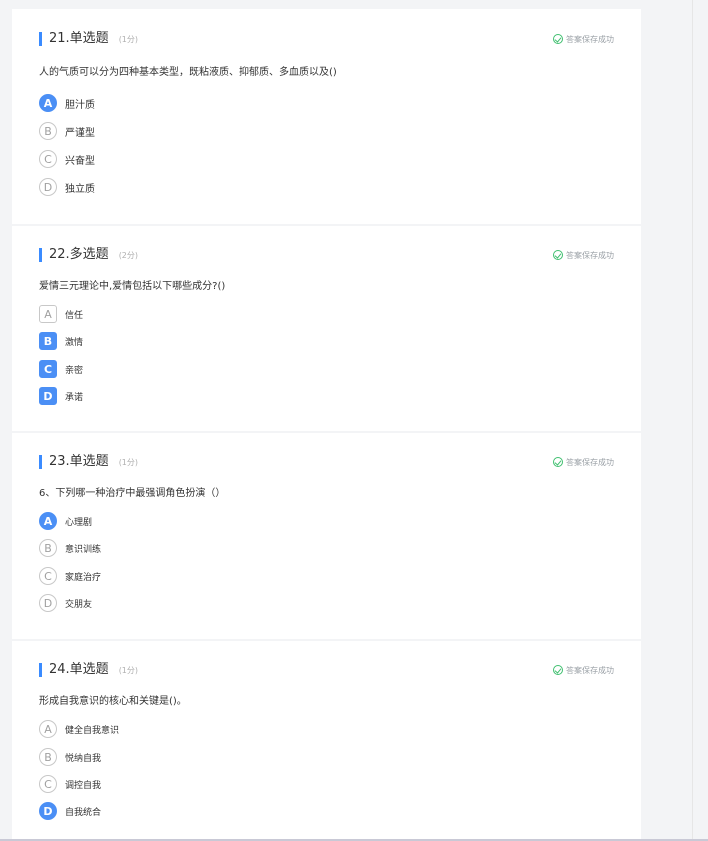  I want to click on question-title: 22.多选题, so click(79, 254).